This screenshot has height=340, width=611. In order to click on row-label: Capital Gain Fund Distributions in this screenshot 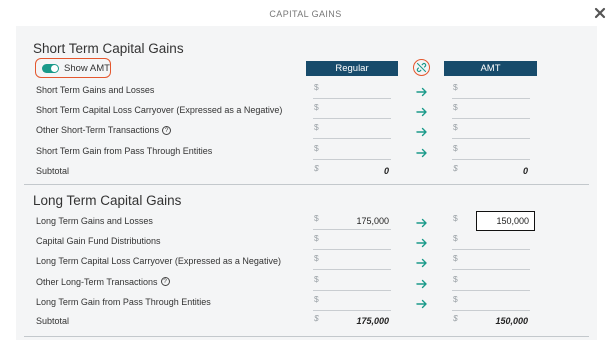, I will do `click(98, 241)`.